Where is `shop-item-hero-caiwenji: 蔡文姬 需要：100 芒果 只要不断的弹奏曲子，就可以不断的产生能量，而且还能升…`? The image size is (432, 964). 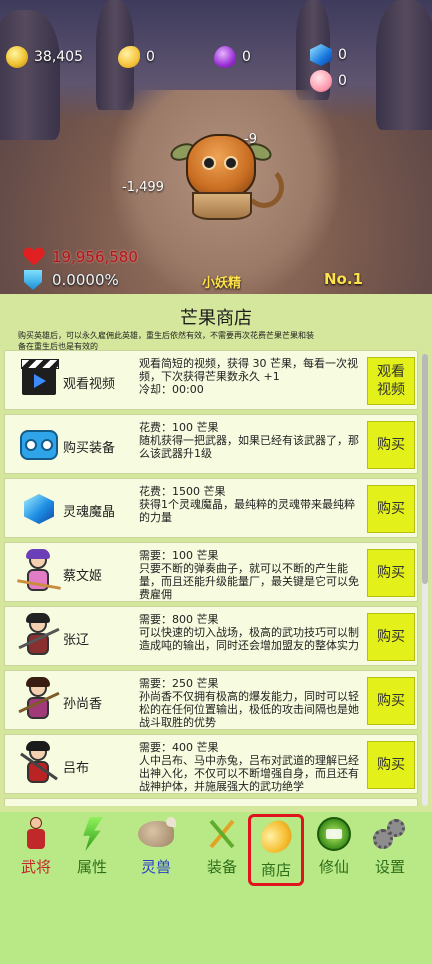
shop-item-hero-caiwenji: 蔡文姬 需要：100 芒果 只要不断的弹奏曲子，就可以不断的产生能量，而且还能升… is located at coordinates (211, 572).